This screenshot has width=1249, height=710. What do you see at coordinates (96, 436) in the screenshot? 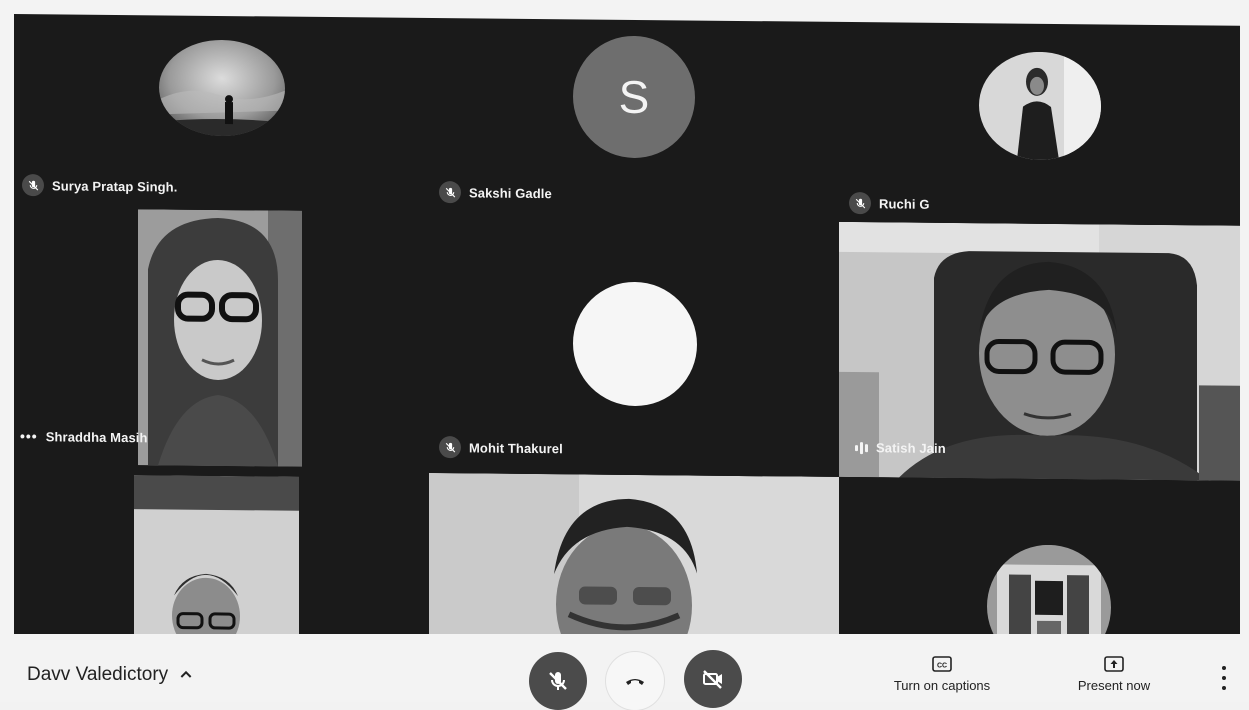
I see `participant-name: Shraddha Masih` at bounding box center [96, 436].